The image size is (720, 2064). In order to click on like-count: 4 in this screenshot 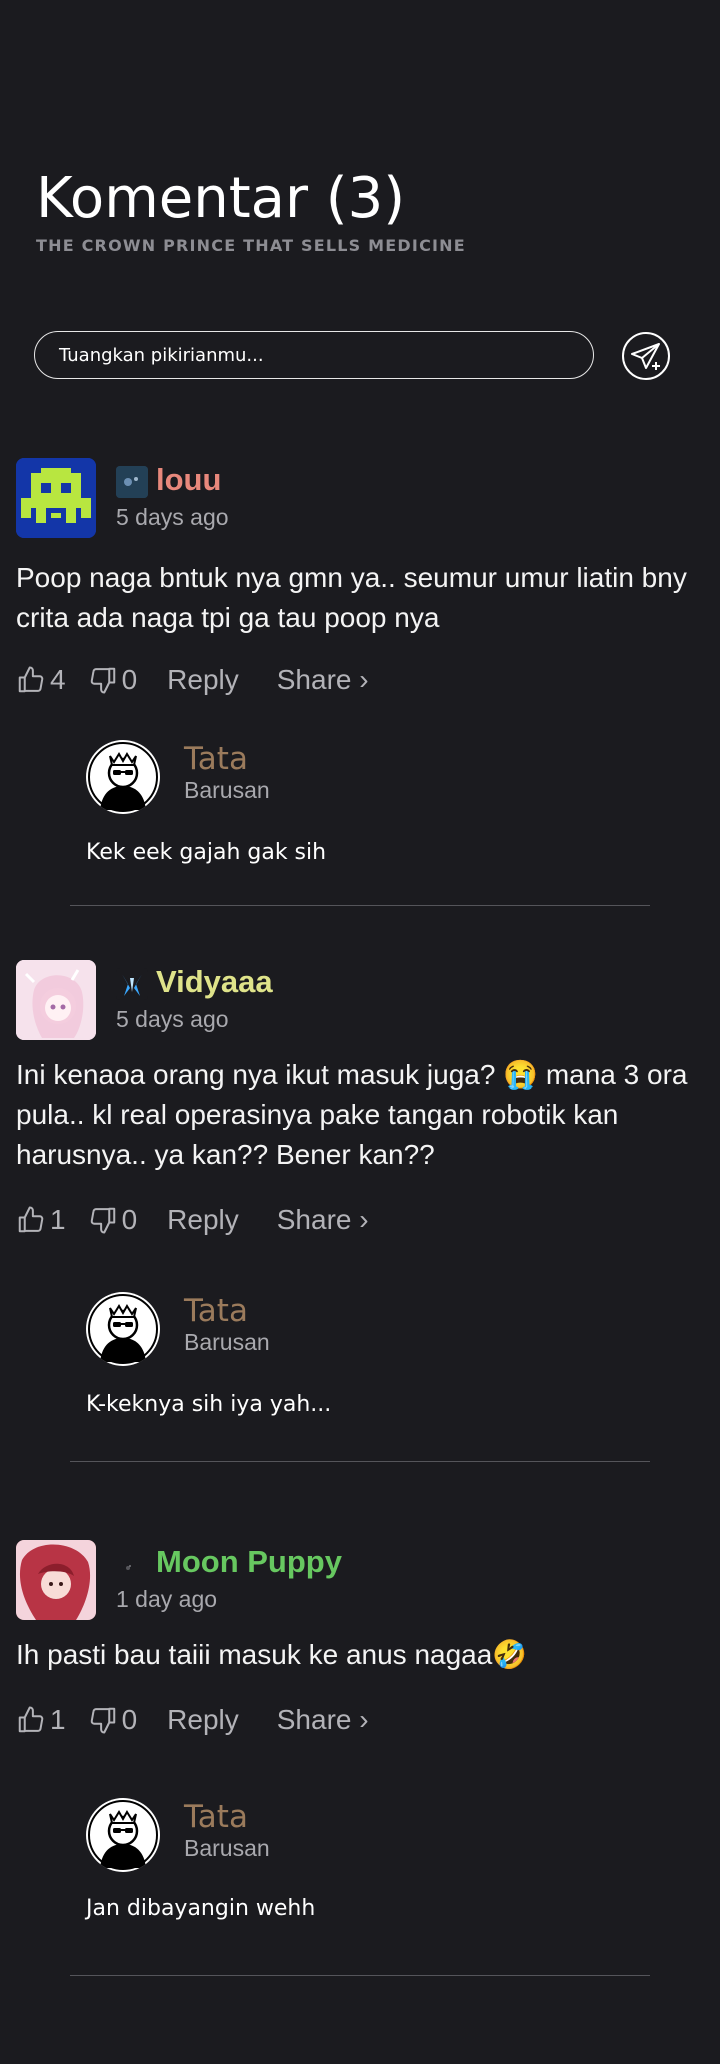, I will do `click(58, 679)`.